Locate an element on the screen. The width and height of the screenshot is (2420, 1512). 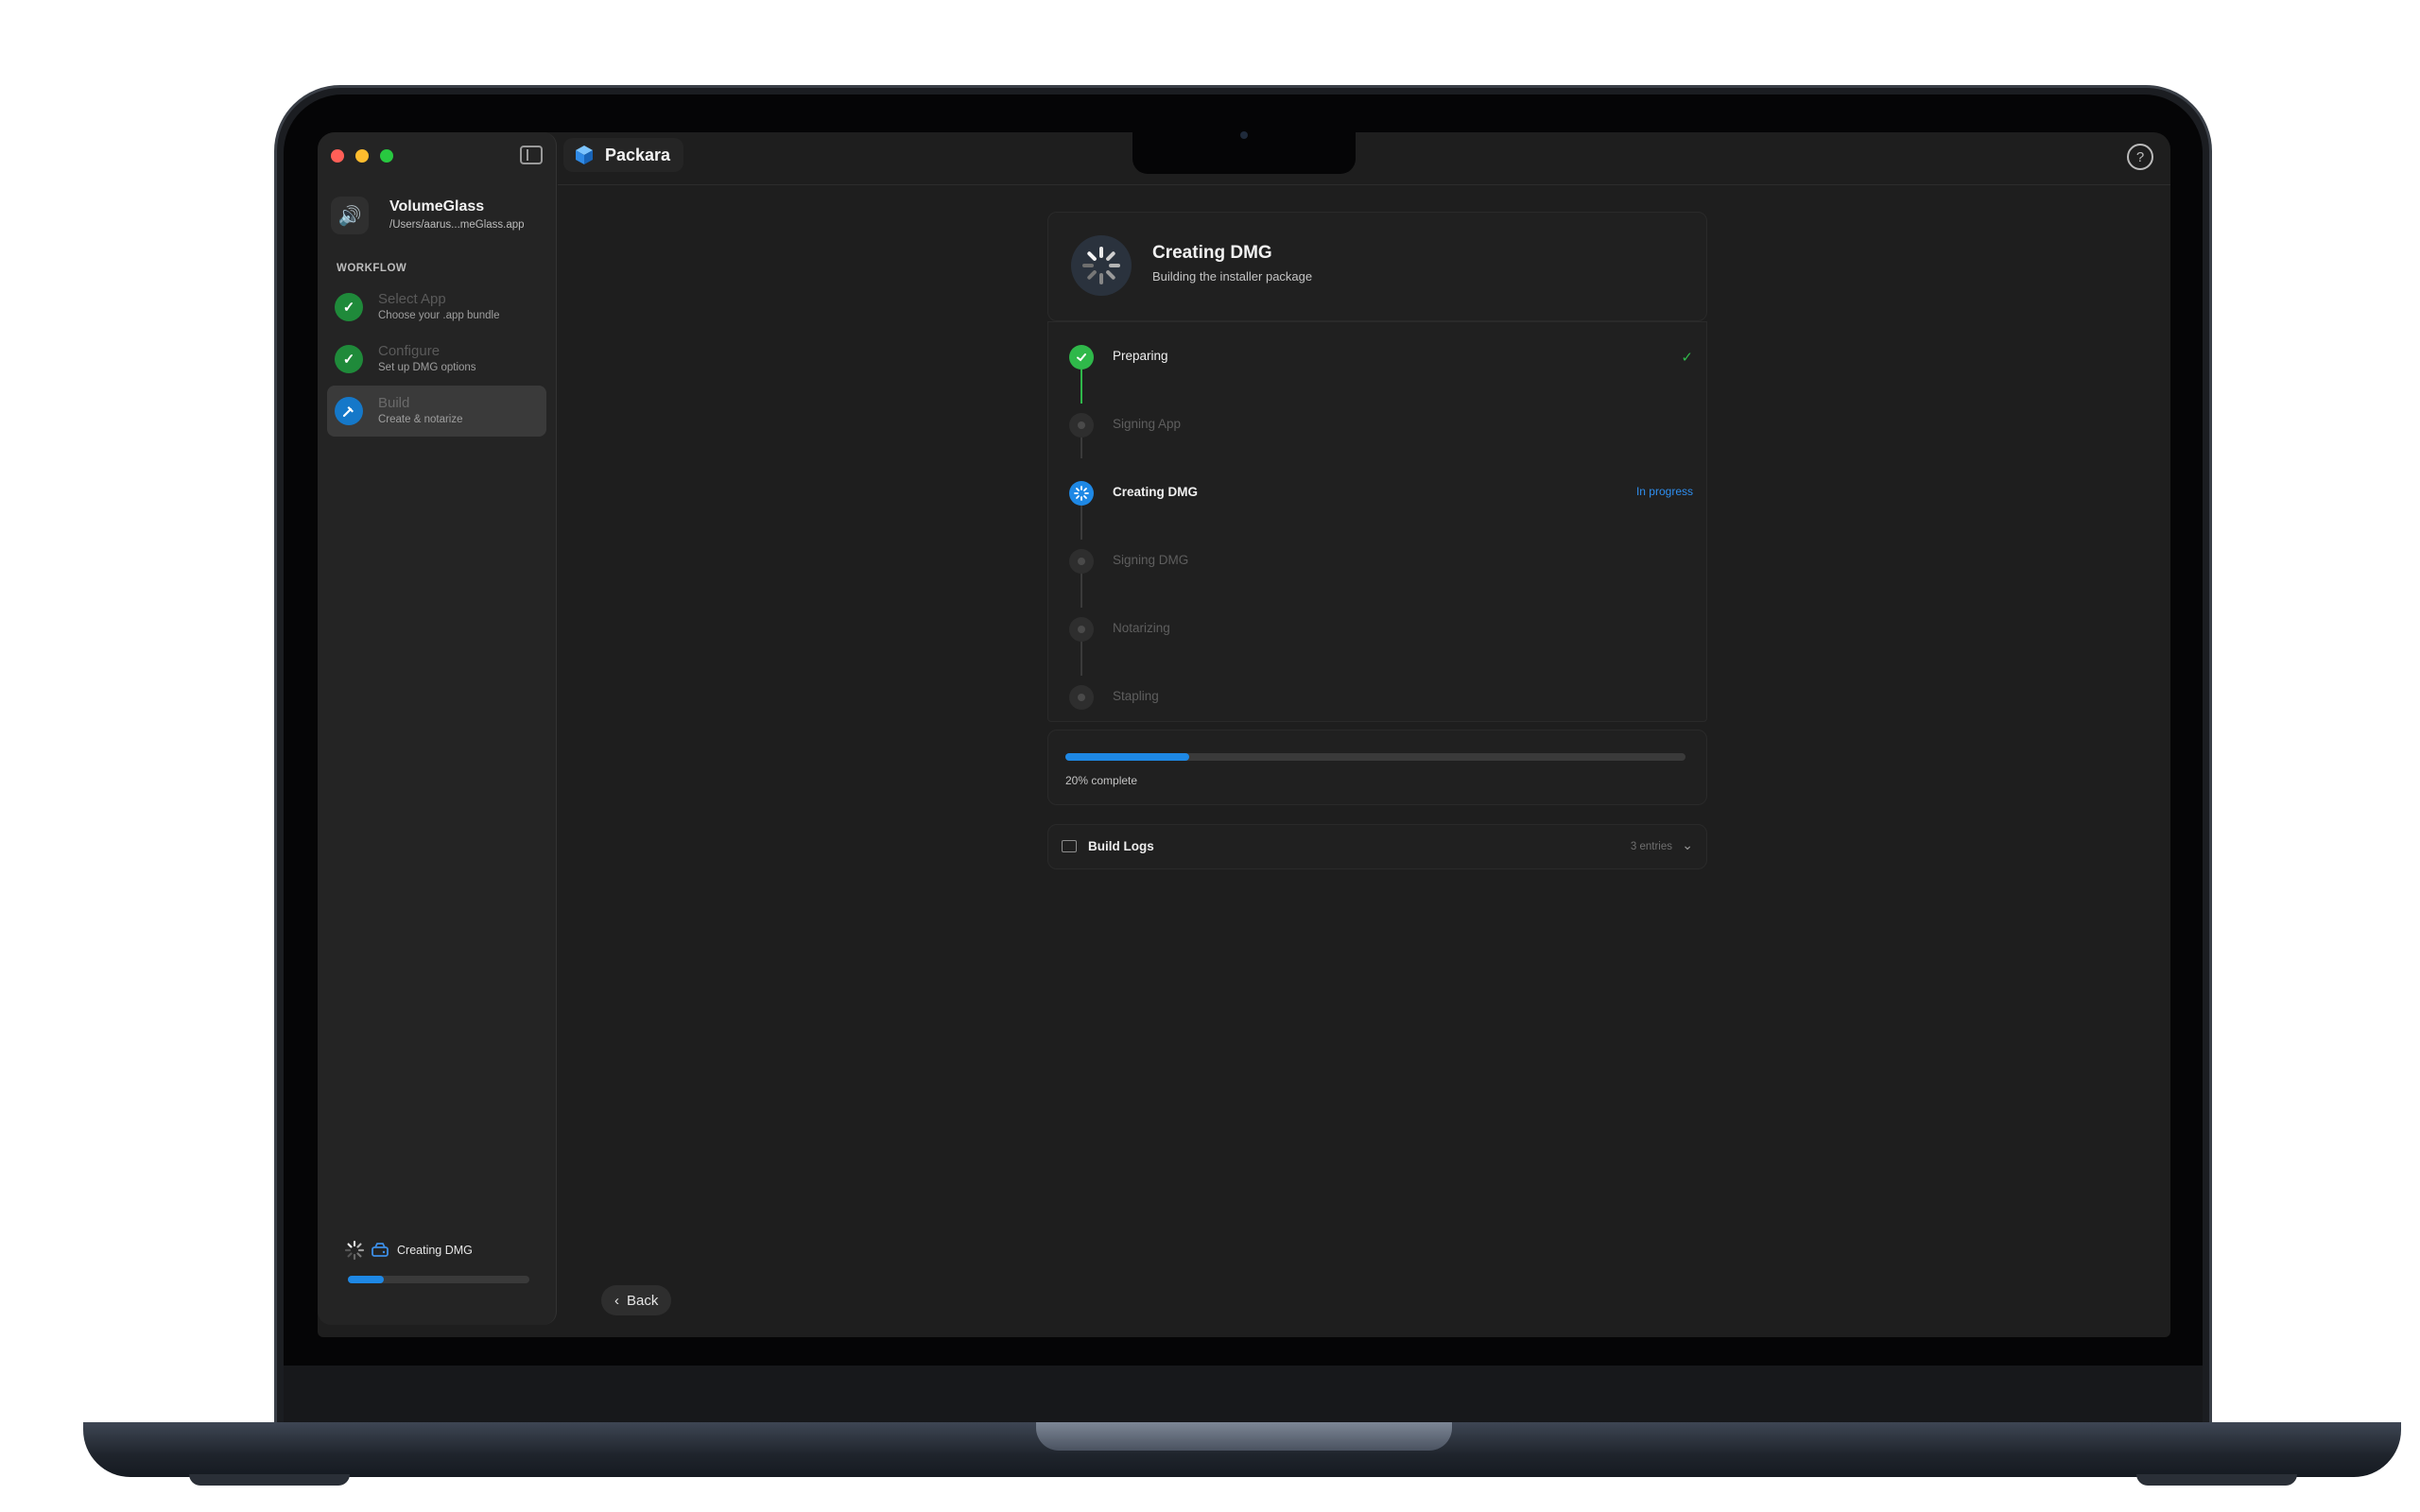
build-header-subtitle: Building the installer package is located at coordinates (1232, 276).